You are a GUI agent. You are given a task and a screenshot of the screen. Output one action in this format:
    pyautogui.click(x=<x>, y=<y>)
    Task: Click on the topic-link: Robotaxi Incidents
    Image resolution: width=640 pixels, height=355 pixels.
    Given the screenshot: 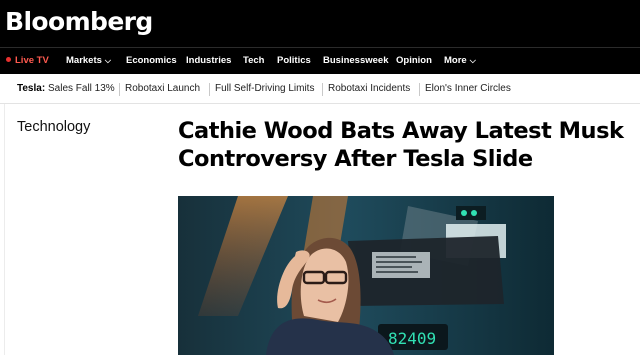 What is the action you would take?
    pyautogui.click(x=369, y=89)
    